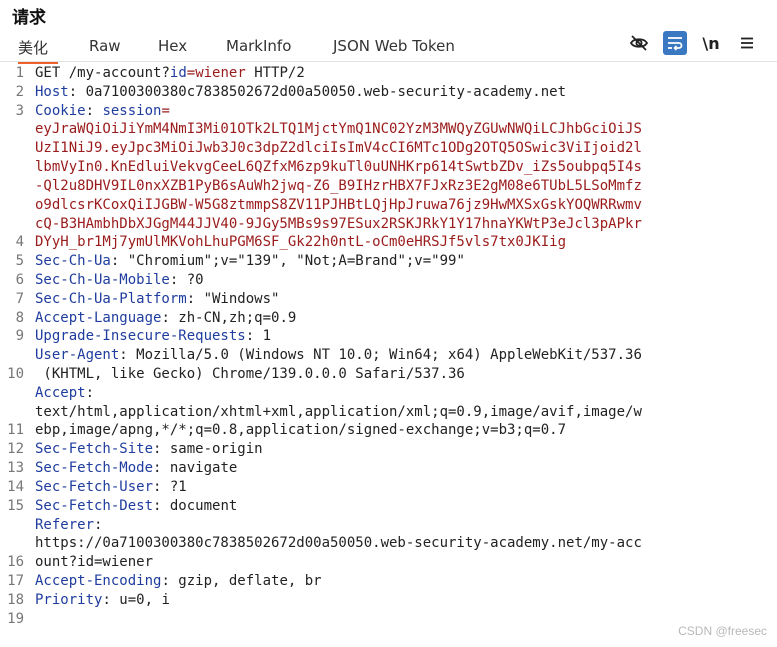 This screenshot has height=647, width=777. I want to click on line-number: 9, so click(19, 336).